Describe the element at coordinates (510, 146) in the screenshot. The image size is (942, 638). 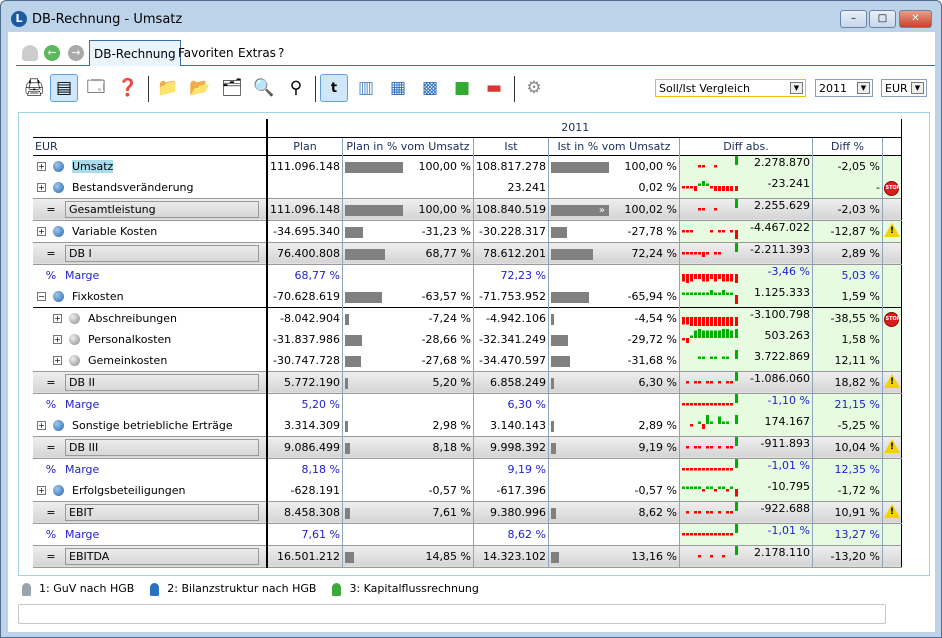
I see `col-header-ist: Ist` at that location.